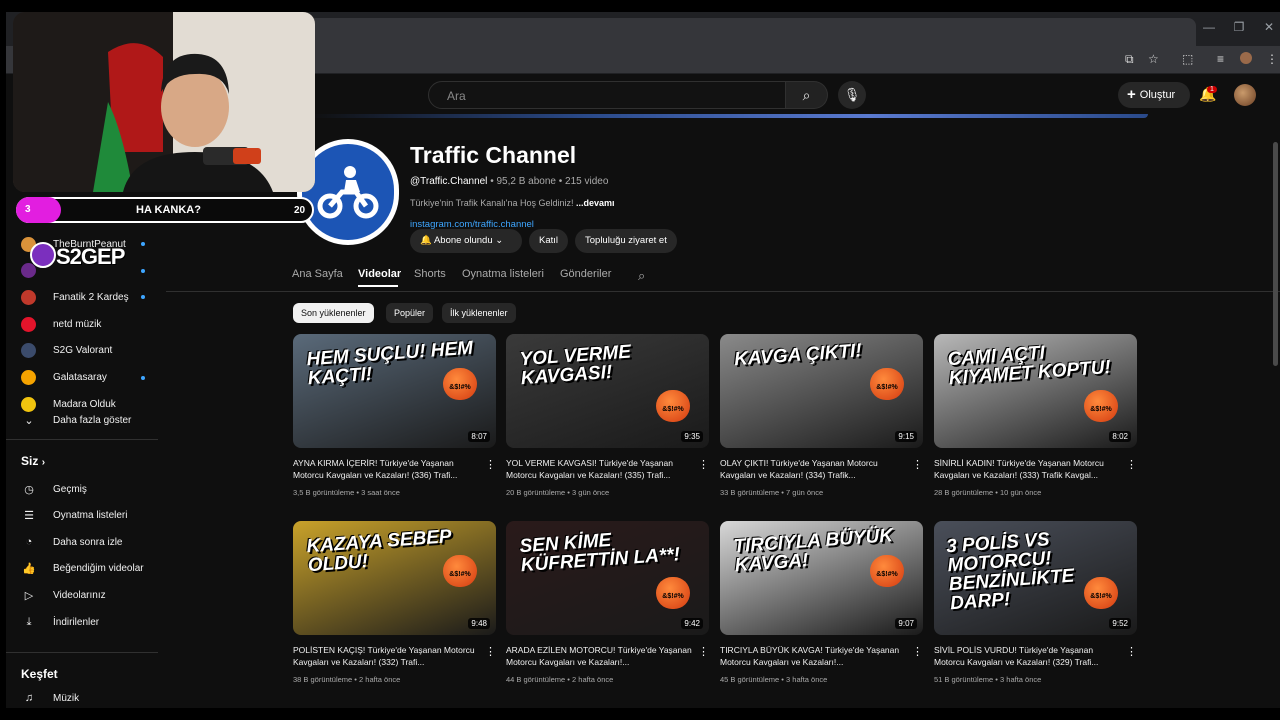 This screenshot has height=720, width=1280. What do you see at coordinates (723, 291) in the screenshot?
I see `tabs-divider` at bounding box center [723, 291].